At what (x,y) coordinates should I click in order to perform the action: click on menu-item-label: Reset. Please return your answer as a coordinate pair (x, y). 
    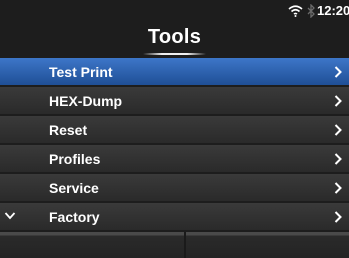
    Looking at the image, I should click on (68, 130).